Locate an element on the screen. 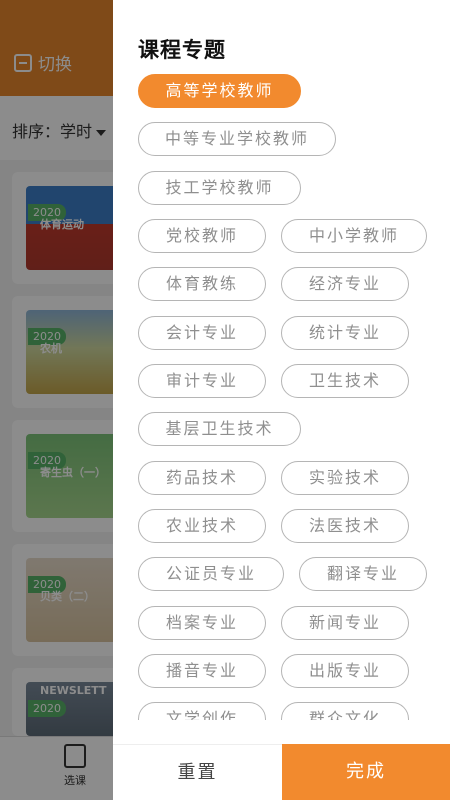 The height and width of the screenshot is (801, 450). drawer-title: 课程专题 is located at coordinates (182, 50).